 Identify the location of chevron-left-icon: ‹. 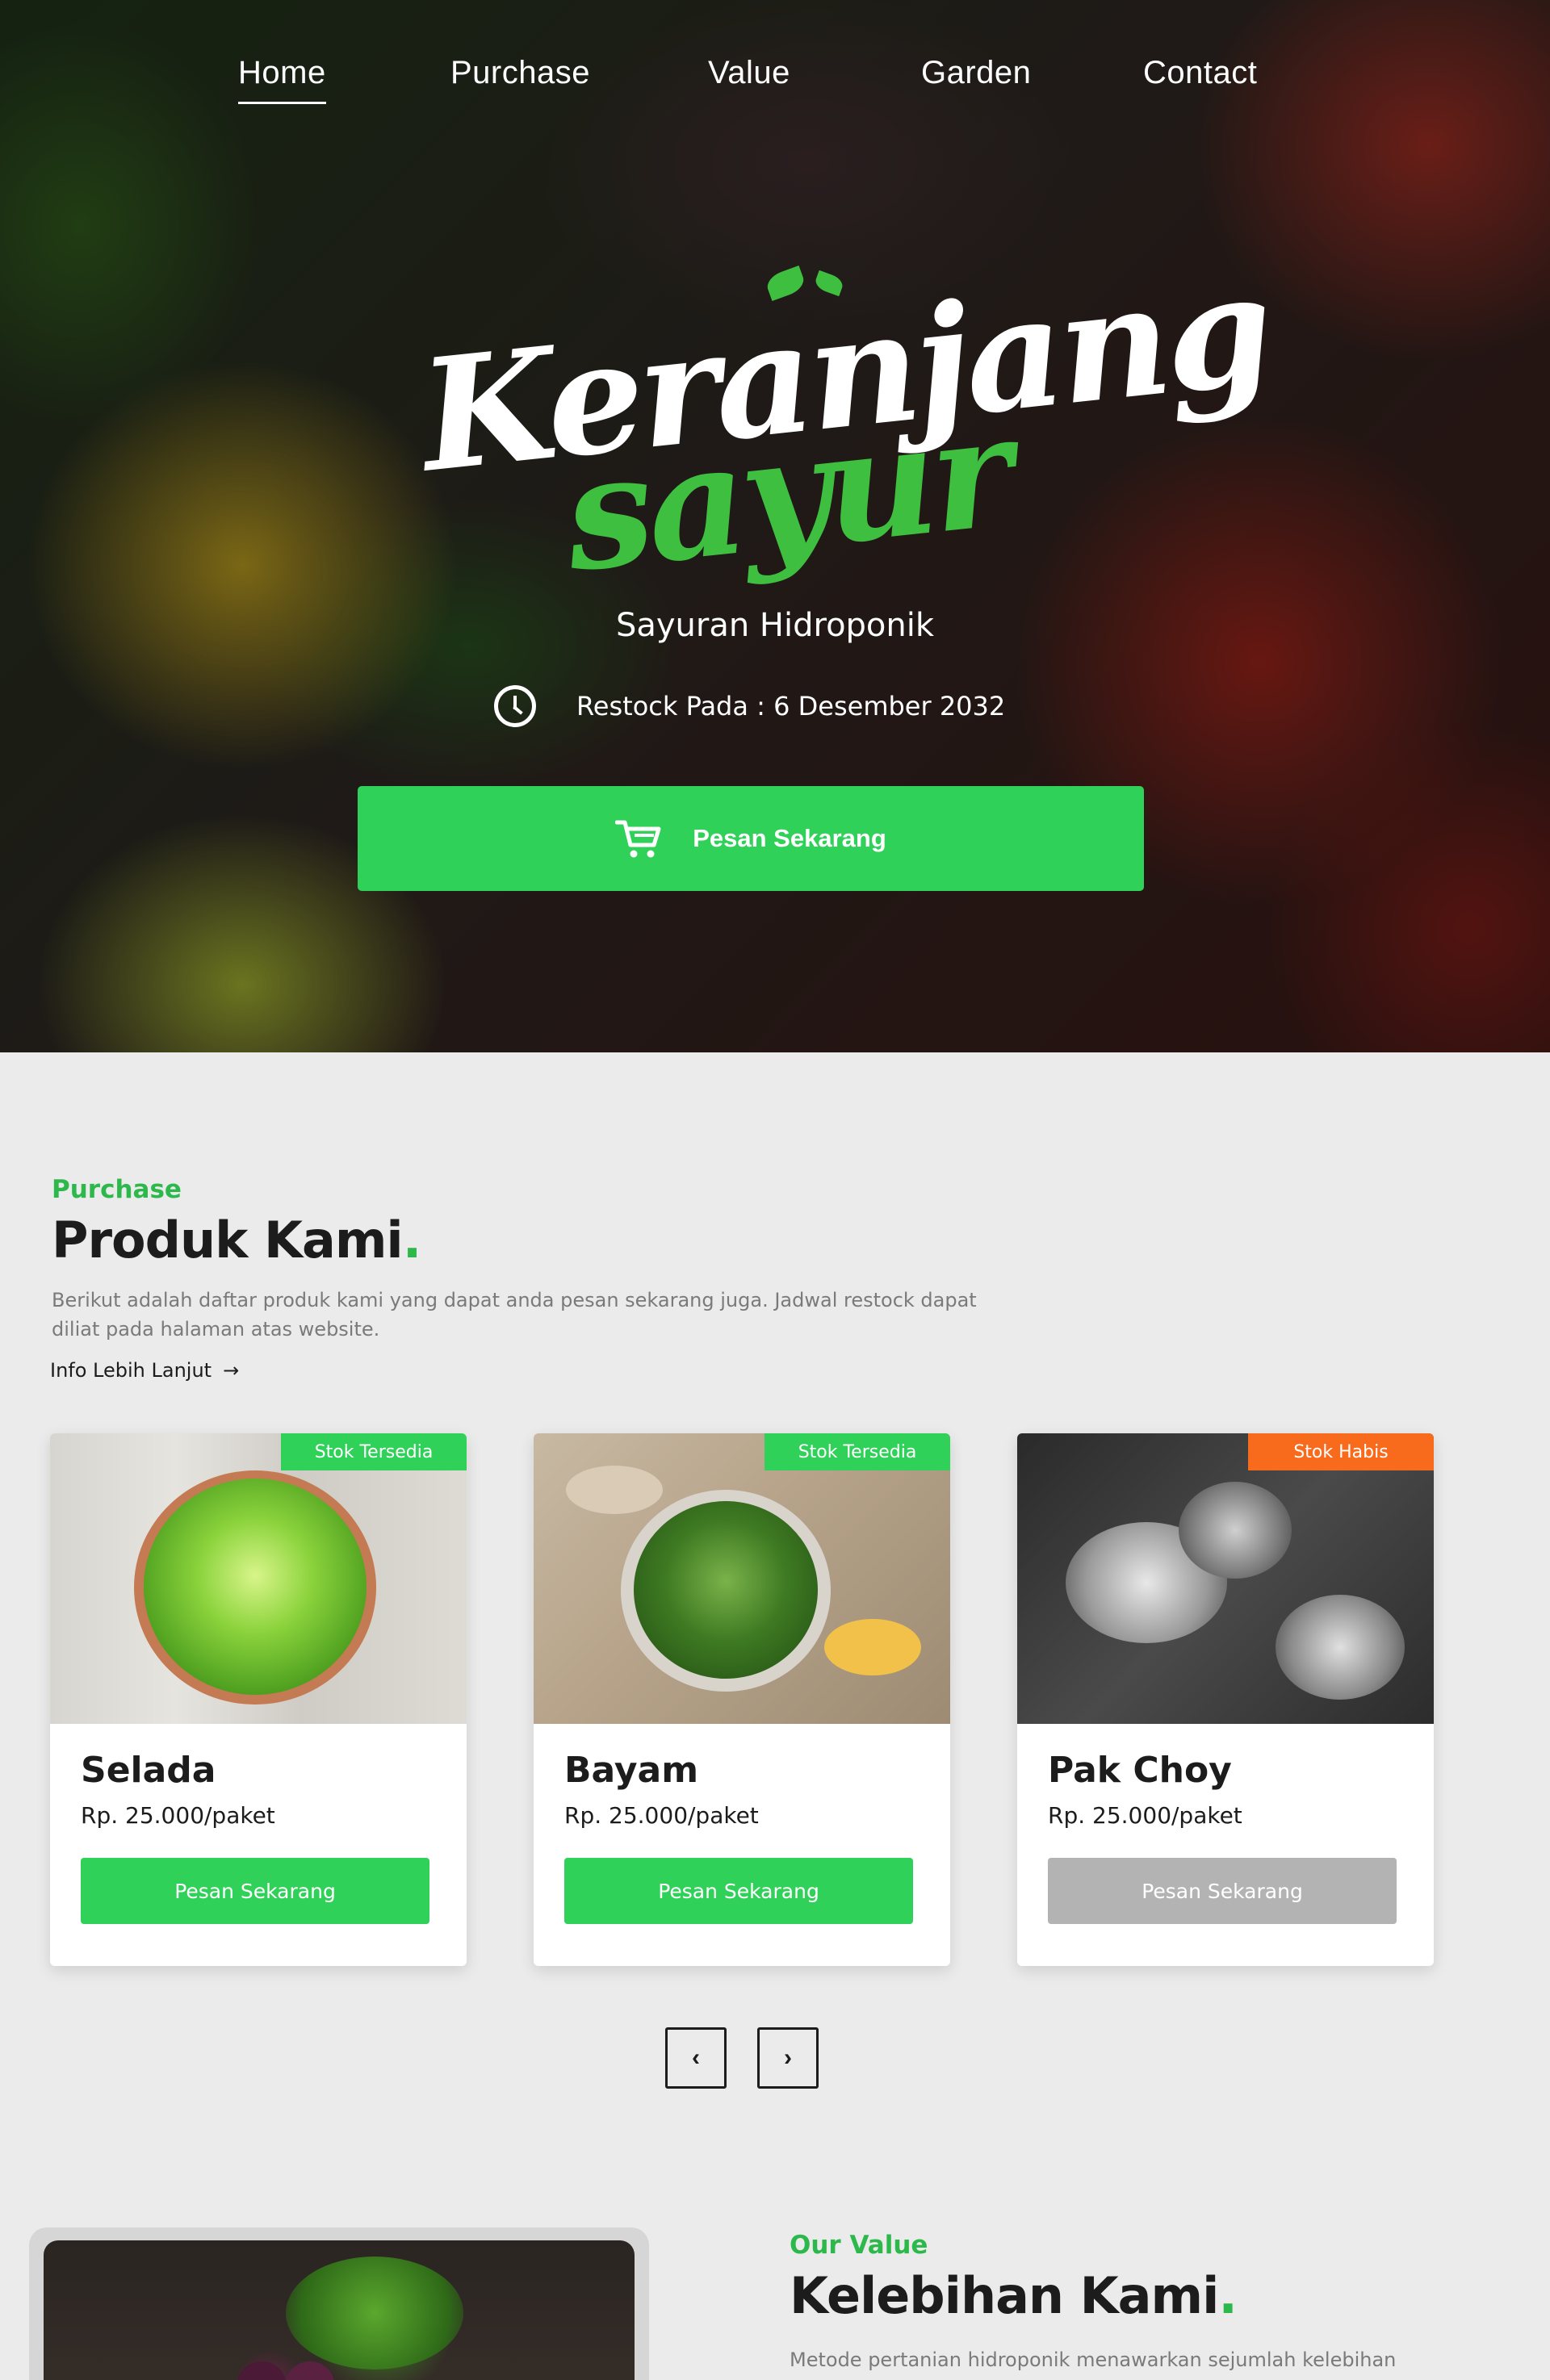
(696, 2057).